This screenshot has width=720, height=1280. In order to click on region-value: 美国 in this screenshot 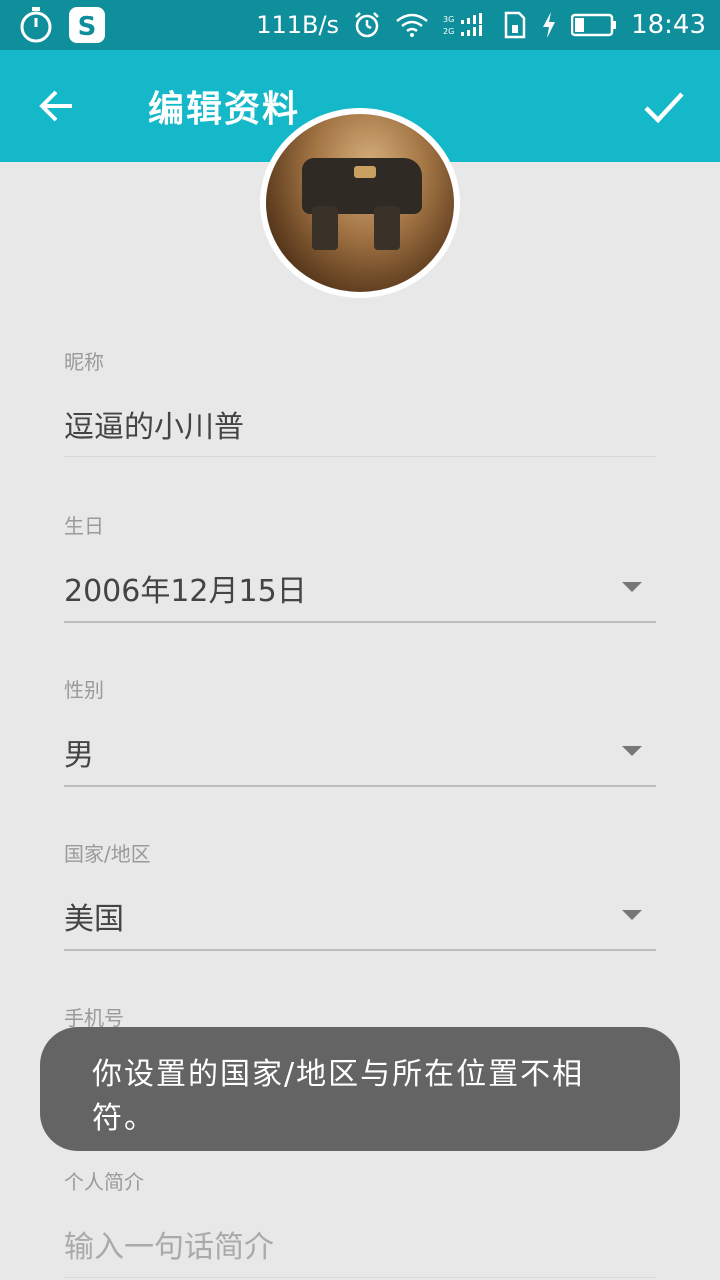, I will do `click(94, 916)`.